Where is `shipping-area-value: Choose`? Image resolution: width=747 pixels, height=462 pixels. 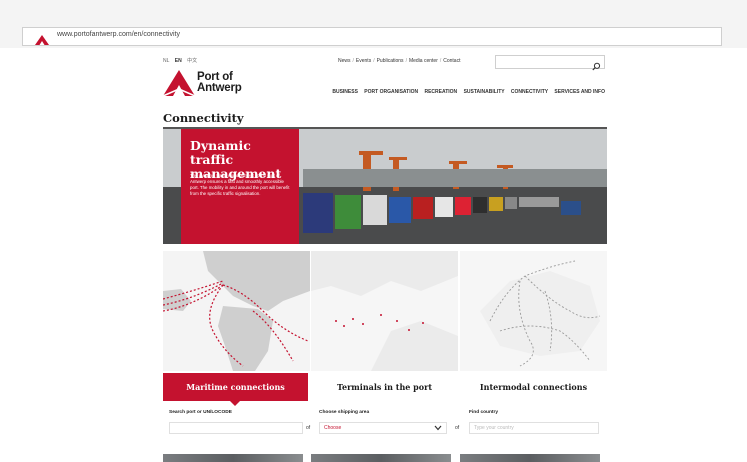 shipping-area-value: Choose is located at coordinates (333, 428).